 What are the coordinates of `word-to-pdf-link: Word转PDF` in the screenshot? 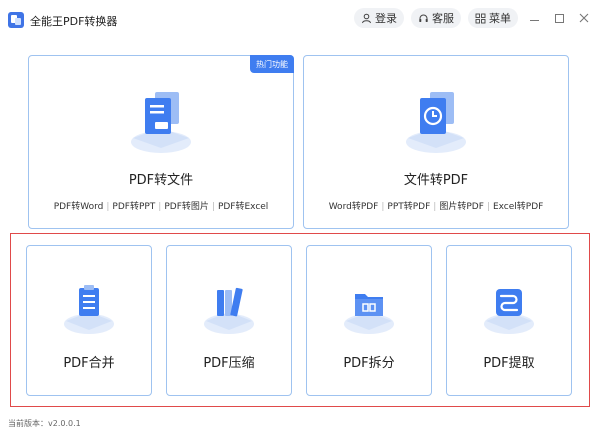 It's located at (354, 207).